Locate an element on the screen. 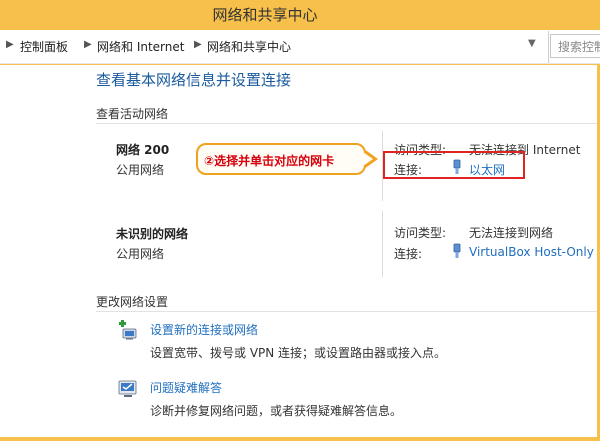  network-name: 未识别的网络 is located at coordinates (152, 234).